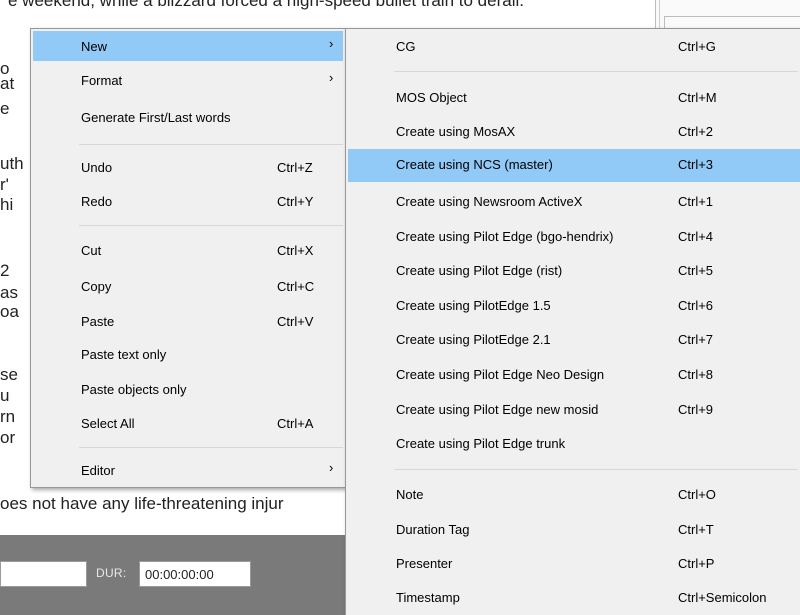 This screenshot has height=615, width=800. Describe the element at coordinates (479, 270) in the screenshot. I see `menu-item-label: Create using Pilot Edge (rist)` at that location.